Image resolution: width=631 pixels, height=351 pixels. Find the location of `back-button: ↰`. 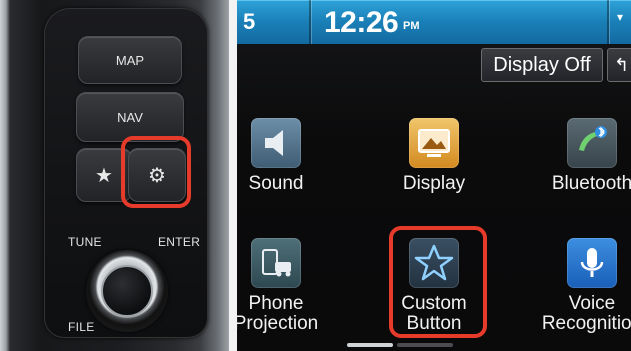

back-button: ↰ is located at coordinates (619, 65).